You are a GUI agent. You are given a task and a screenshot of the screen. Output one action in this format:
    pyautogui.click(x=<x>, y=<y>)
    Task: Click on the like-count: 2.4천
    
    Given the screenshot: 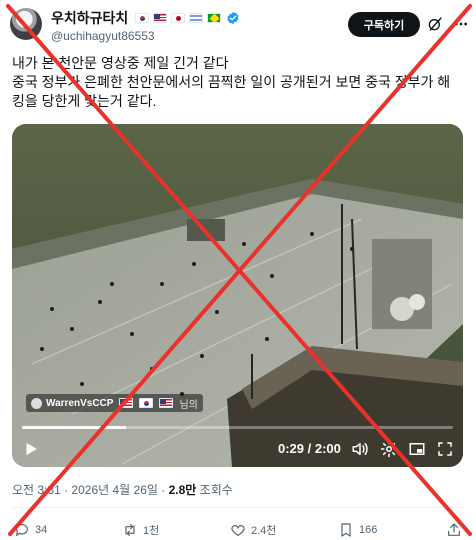 What is the action you would take?
    pyautogui.click(x=264, y=531)
    